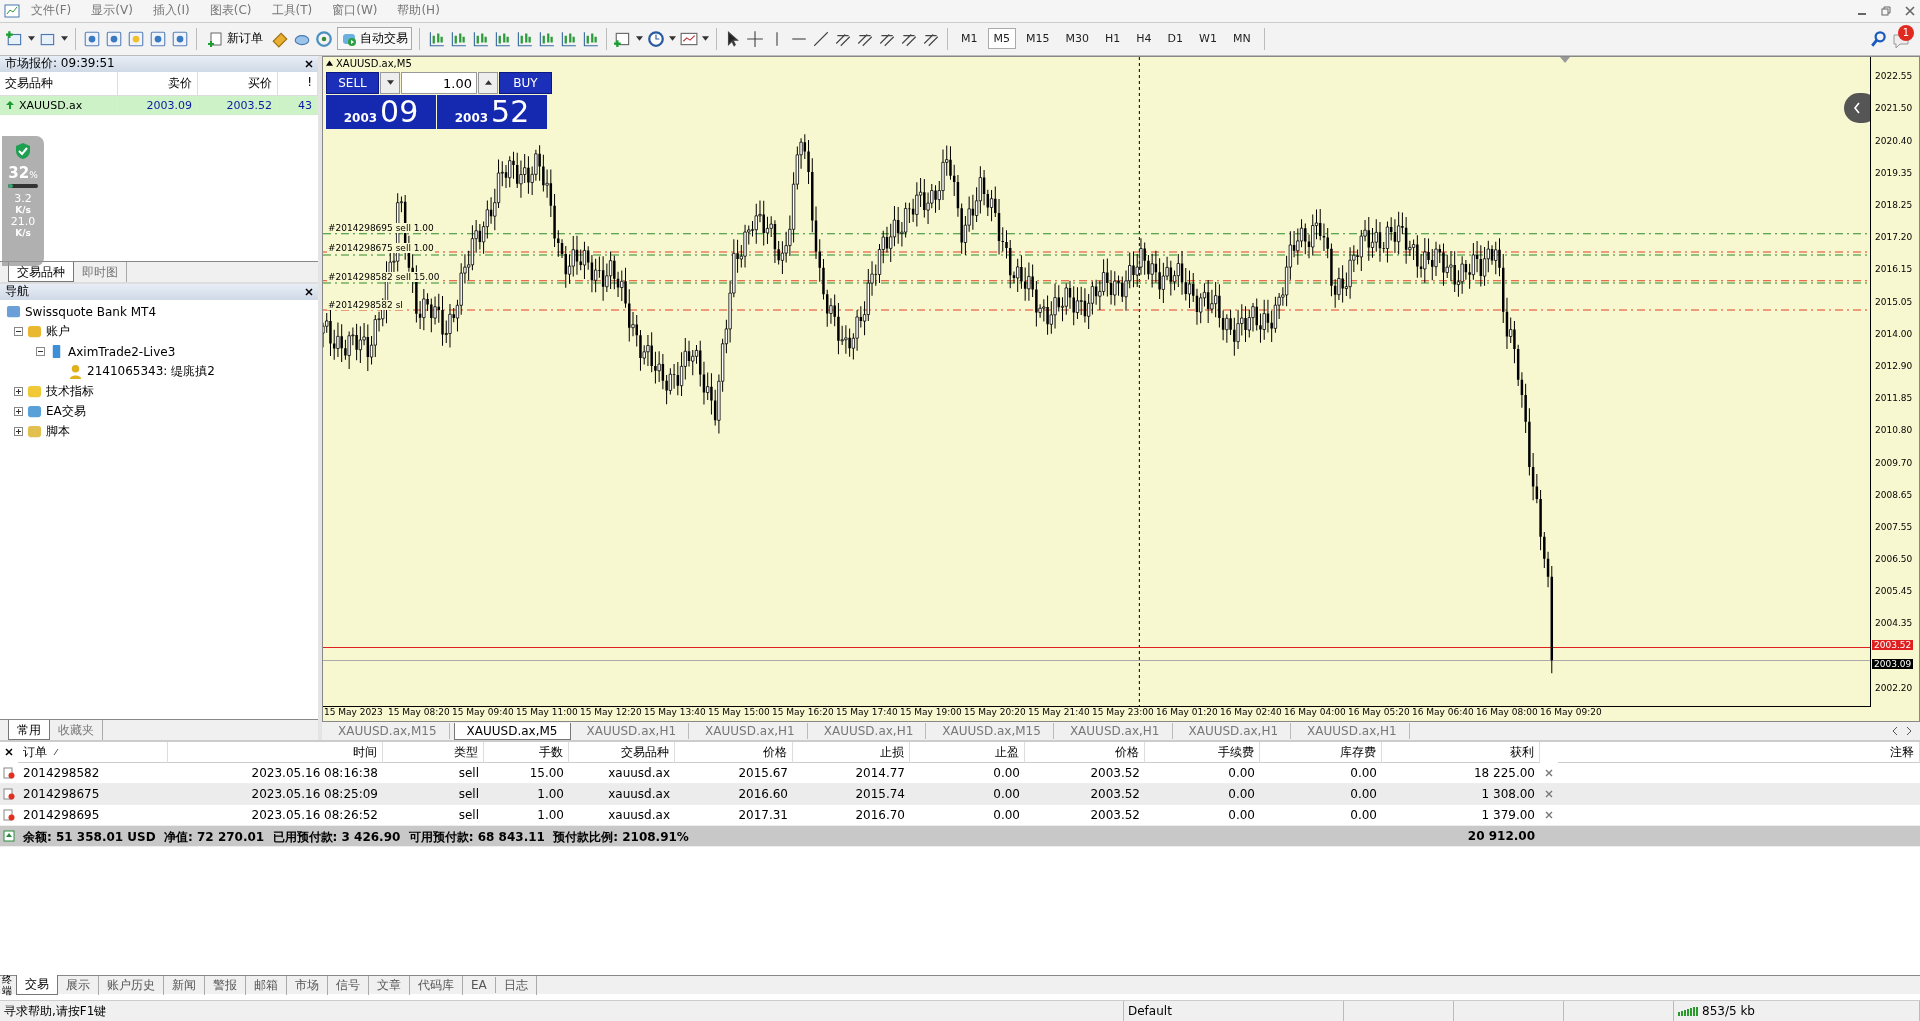  Describe the element at coordinates (1461, 753) in the screenshot. I see `column-header: 获利` at that location.